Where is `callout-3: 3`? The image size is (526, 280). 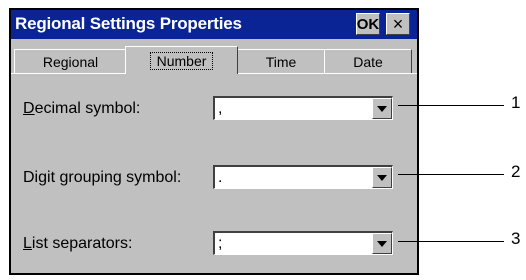
callout-3: 3 is located at coordinates (516, 238).